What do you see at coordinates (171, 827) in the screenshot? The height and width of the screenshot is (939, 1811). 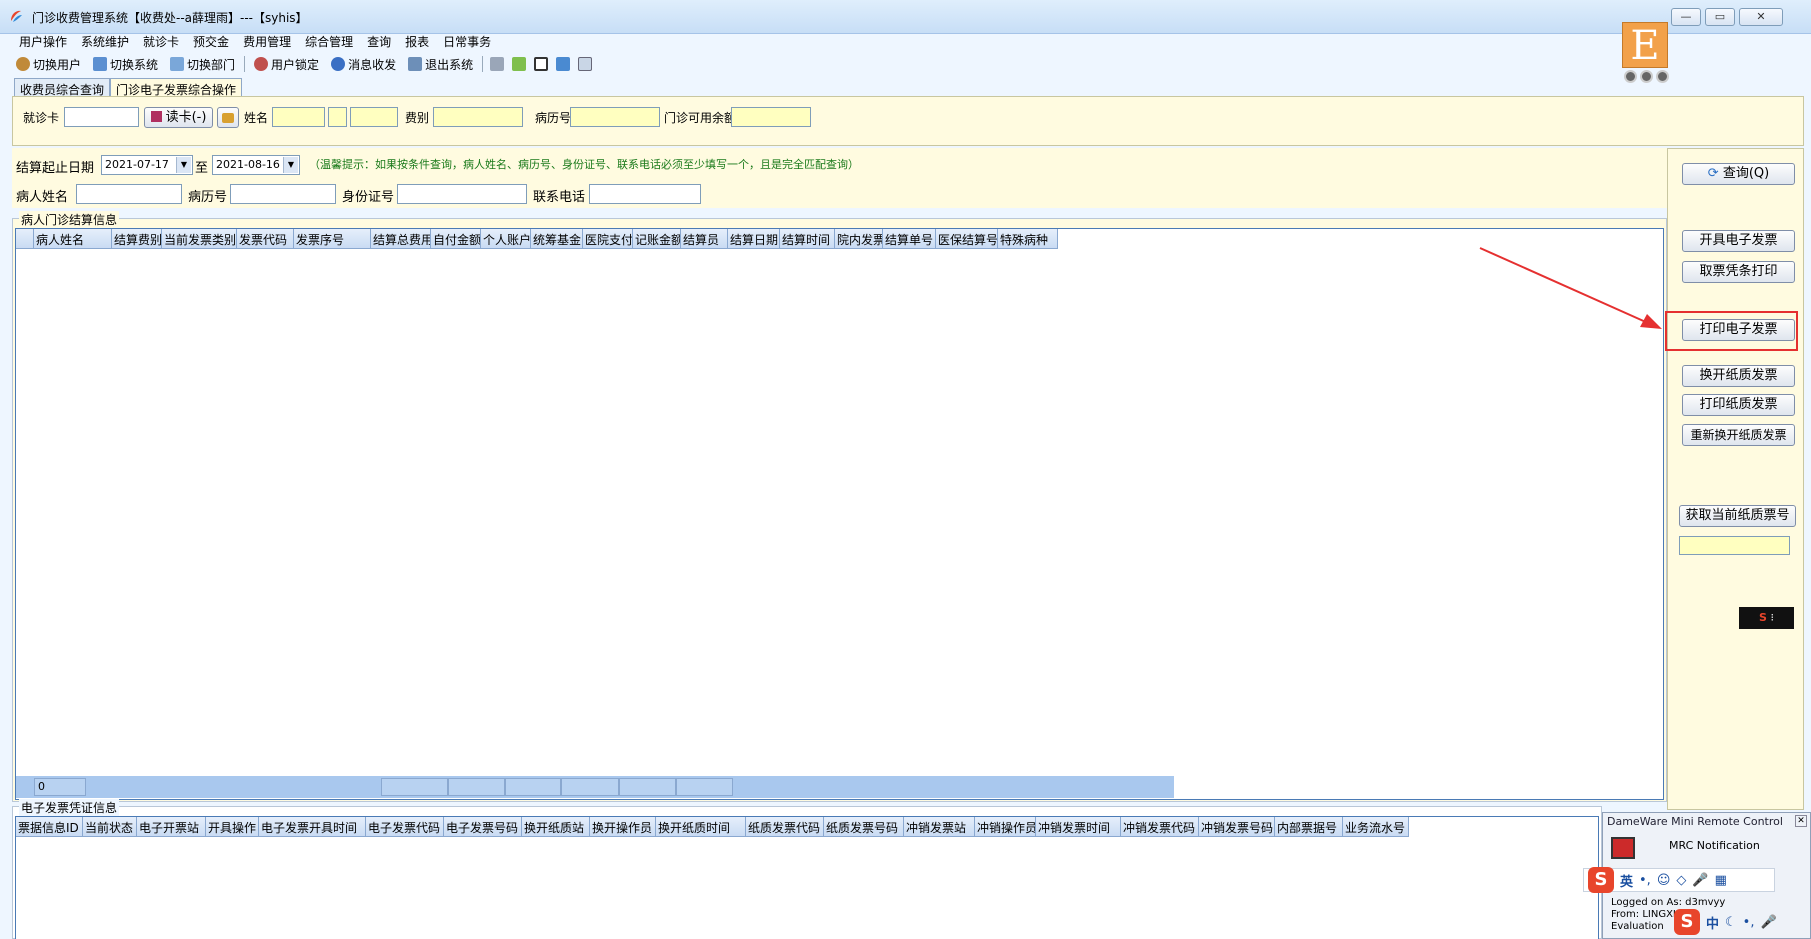 I see `einvoice-column-header: 电子开票站` at bounding box center [171, 827].